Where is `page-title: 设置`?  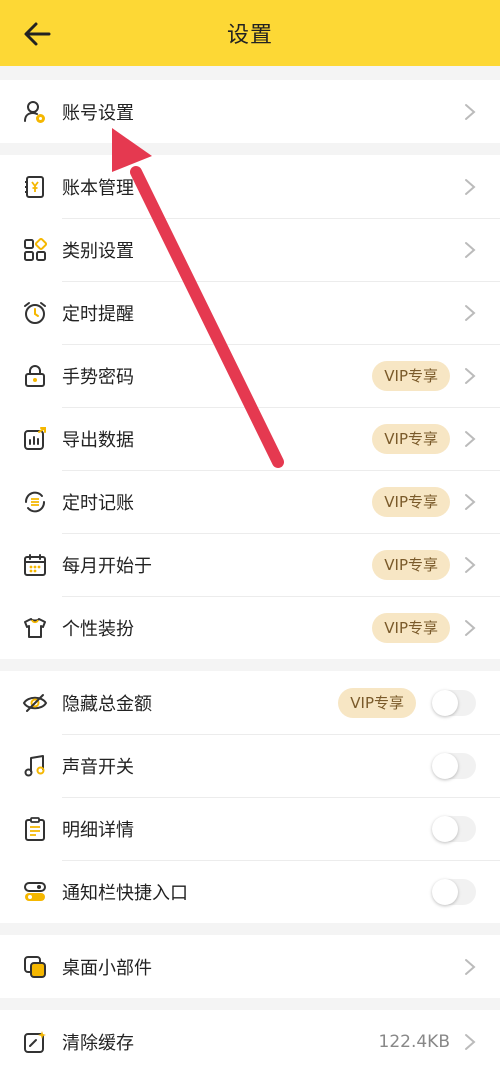 page-title: 设置 is located at coordinates (249, 35).